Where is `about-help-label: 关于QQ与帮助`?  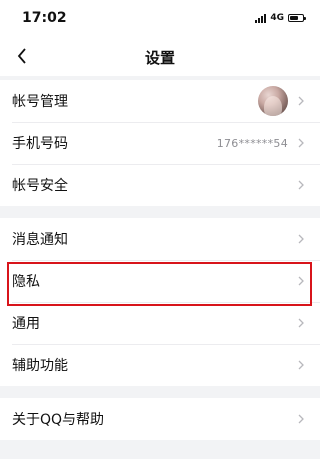 about-help-label: 关于QQ与帮助 is located at coordinates (58, 420).